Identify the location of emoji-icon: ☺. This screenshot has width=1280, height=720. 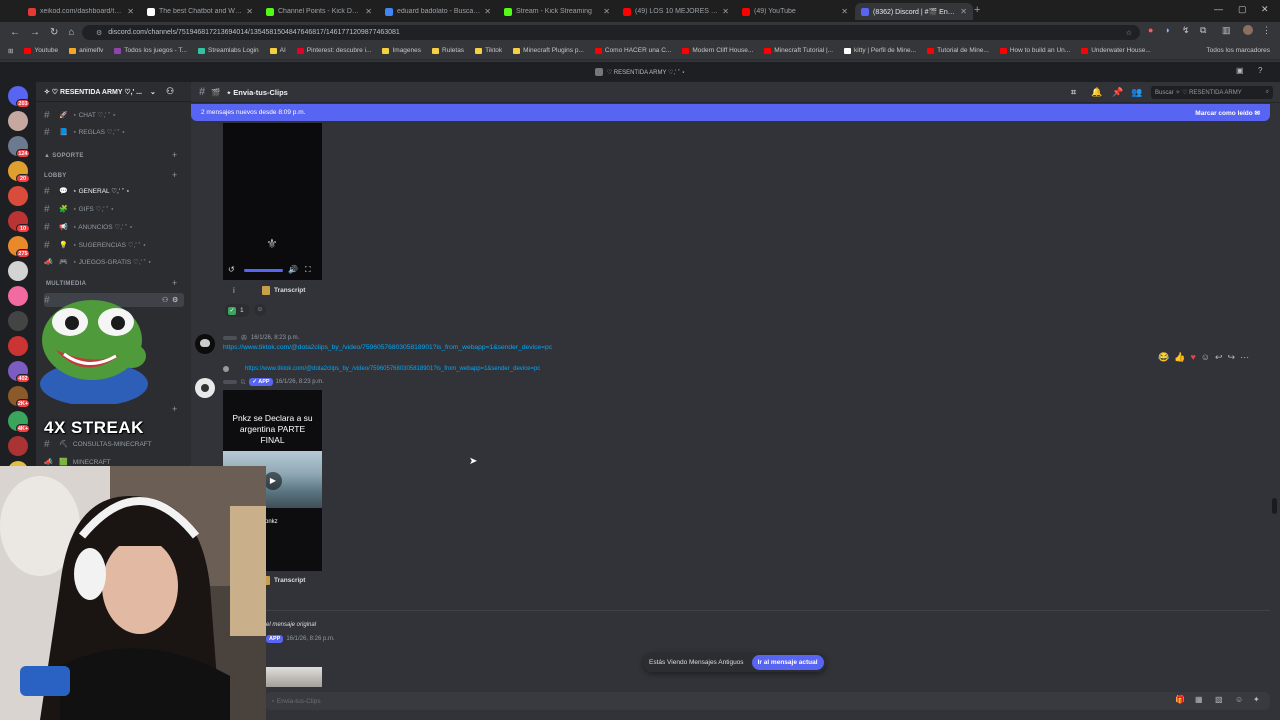
(1239, 699).